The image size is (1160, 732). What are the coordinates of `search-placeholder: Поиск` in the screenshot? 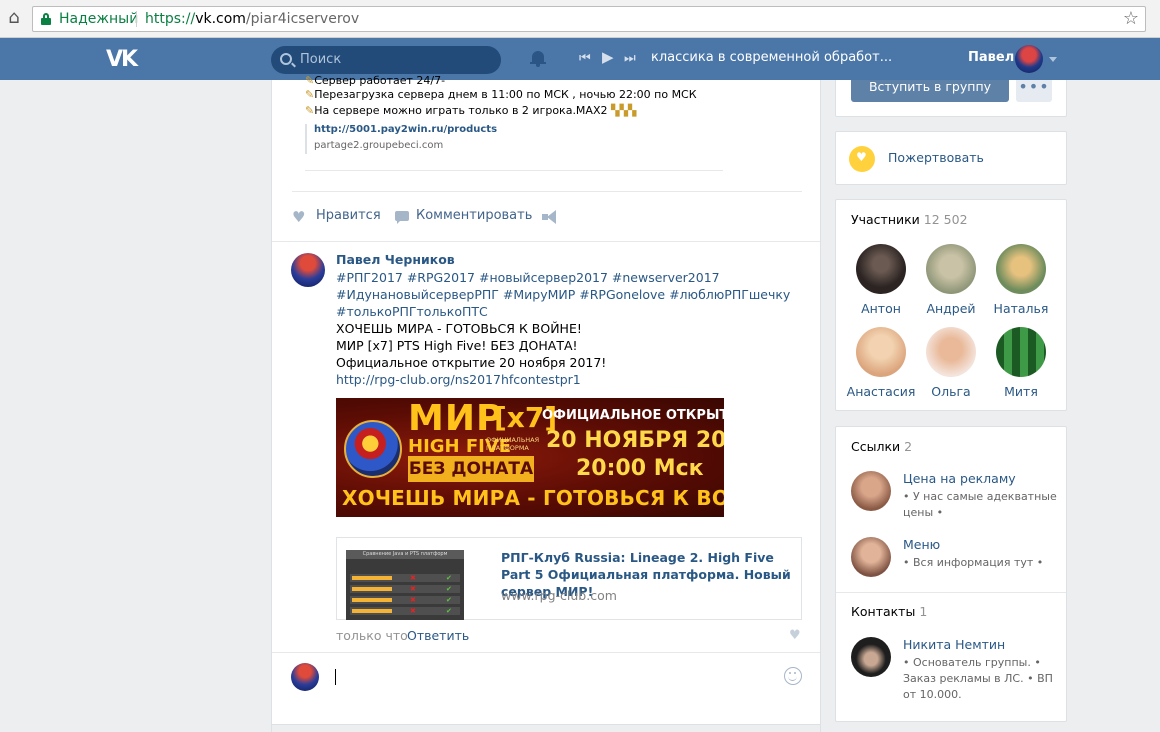 It's located at (321, 59).